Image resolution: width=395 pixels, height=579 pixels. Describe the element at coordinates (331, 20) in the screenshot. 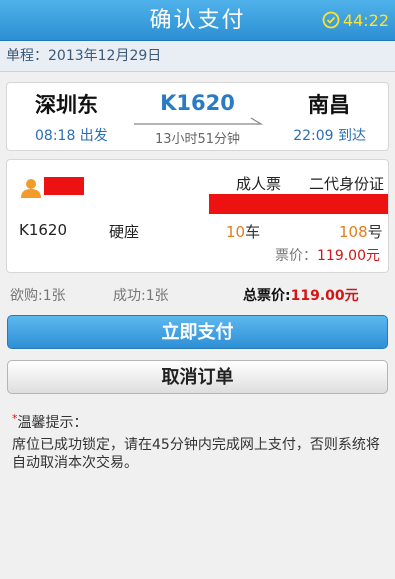

I see `clock-icon` at that location.